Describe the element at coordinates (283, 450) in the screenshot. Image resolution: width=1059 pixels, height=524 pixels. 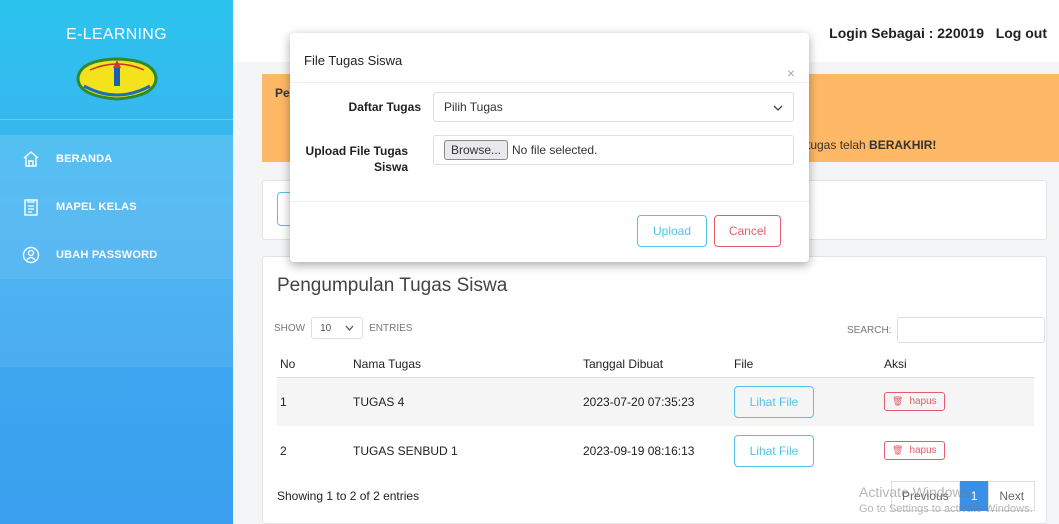
I see `cell-no: 2` at that location.